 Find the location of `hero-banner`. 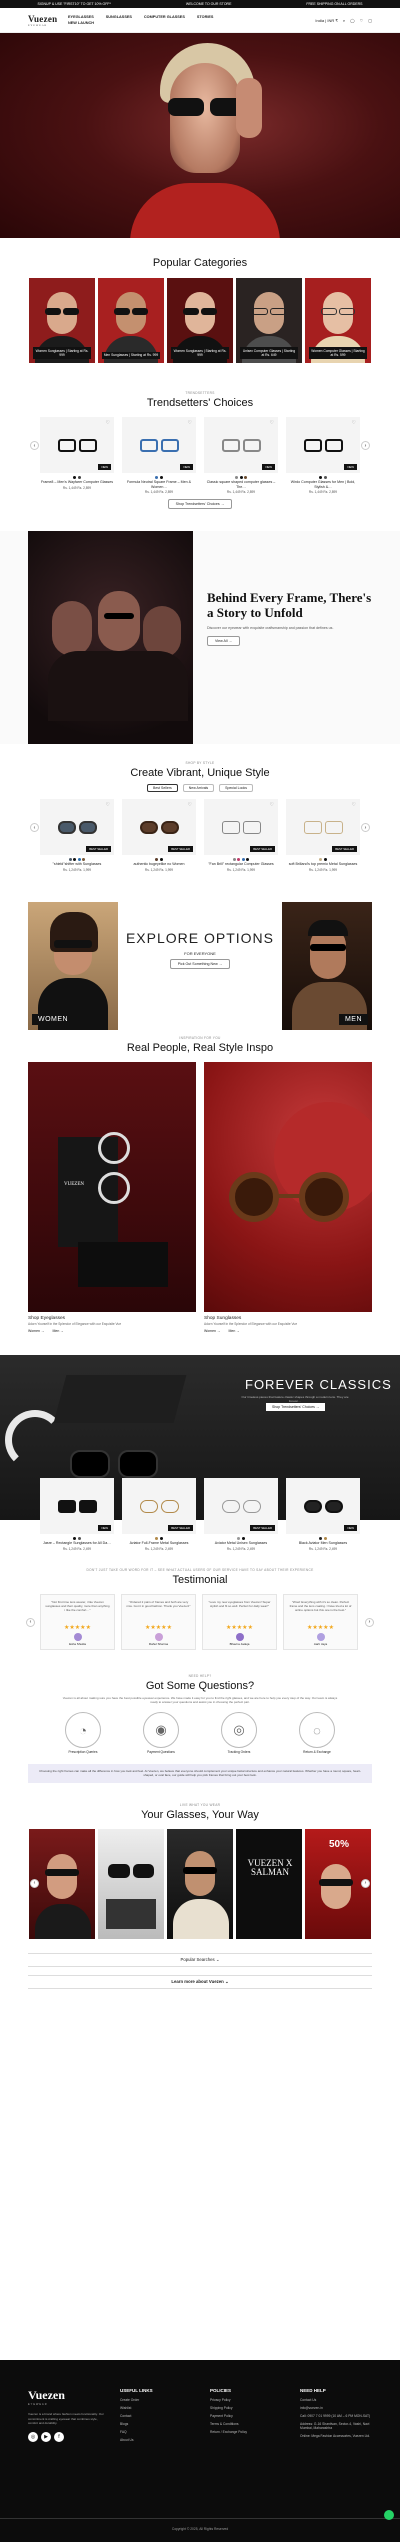

hero-banner is located at coordinates (200, 135).